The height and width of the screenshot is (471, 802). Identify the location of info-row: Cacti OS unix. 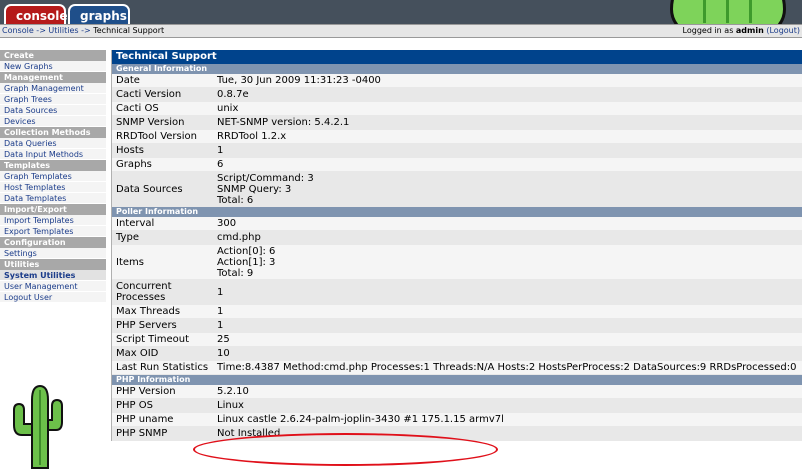
(457, 109).